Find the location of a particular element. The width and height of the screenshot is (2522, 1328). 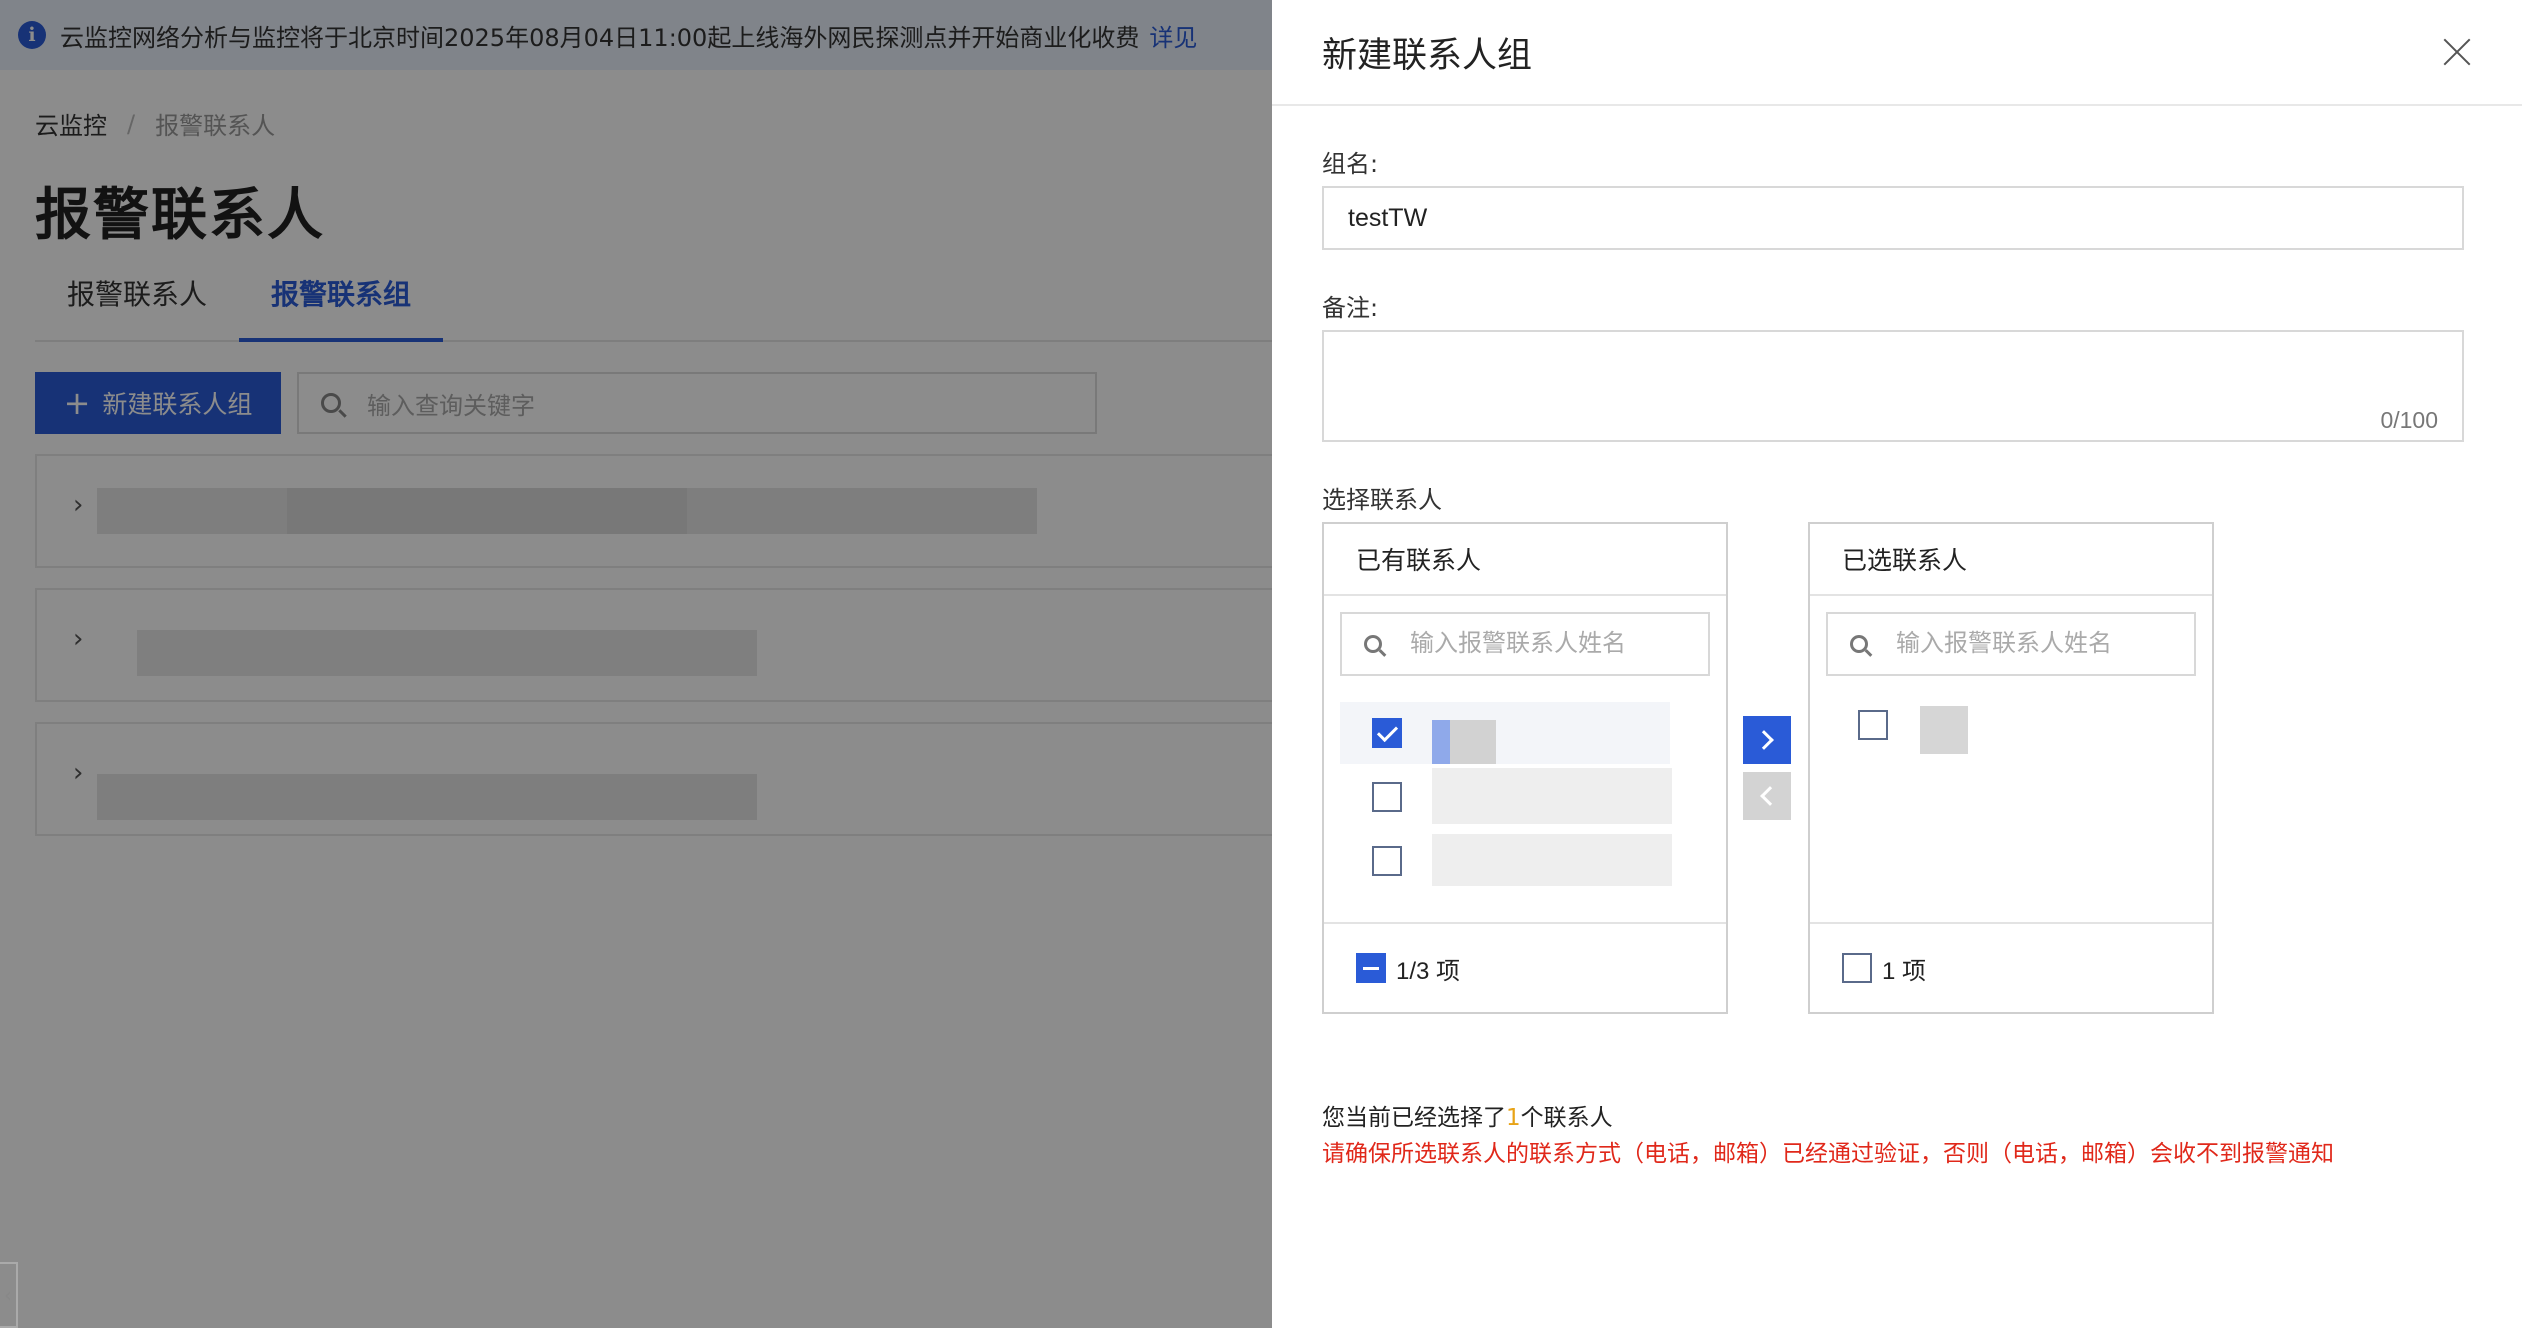

selected-contacts-list is located at coordinates (2011, 806).